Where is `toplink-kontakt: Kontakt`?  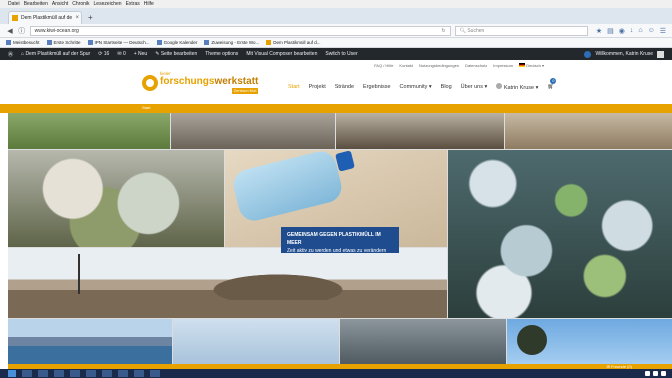 toplink-kontakt: Kontakt is located at coordinates (406, 65).